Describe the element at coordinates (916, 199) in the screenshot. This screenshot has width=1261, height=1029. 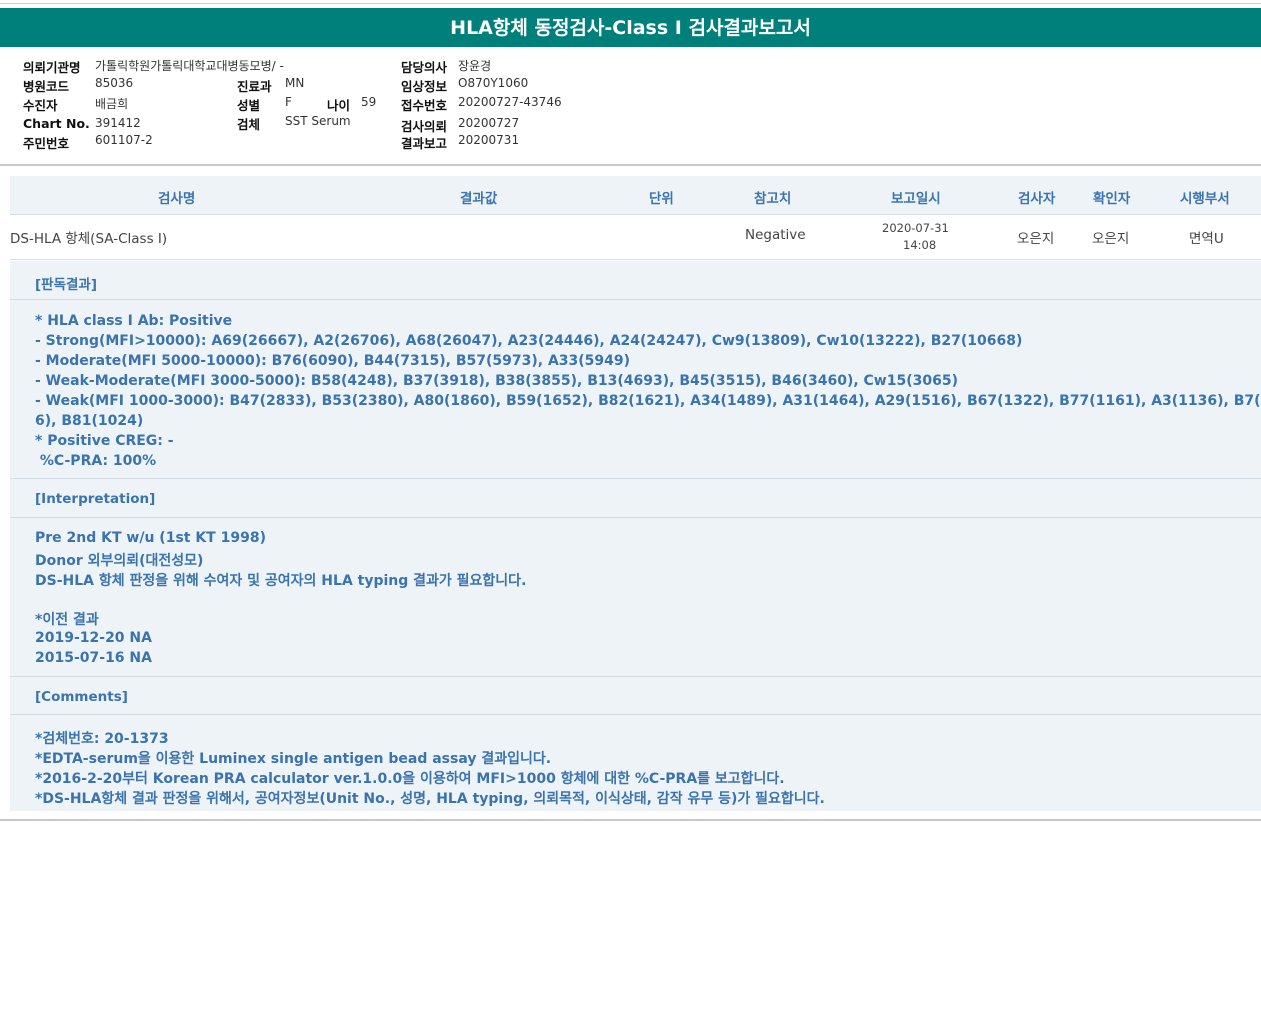
I see `col-report-date: 보고일시` at that location.